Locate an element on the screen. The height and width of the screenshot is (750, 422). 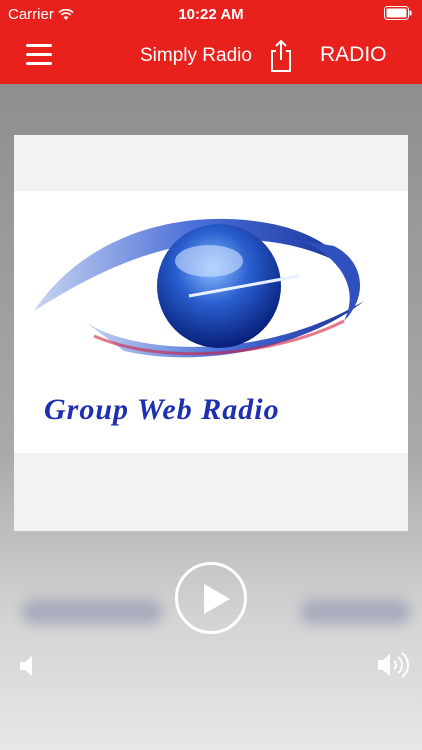
volume-high-icon is located at coordinates (395, 667).